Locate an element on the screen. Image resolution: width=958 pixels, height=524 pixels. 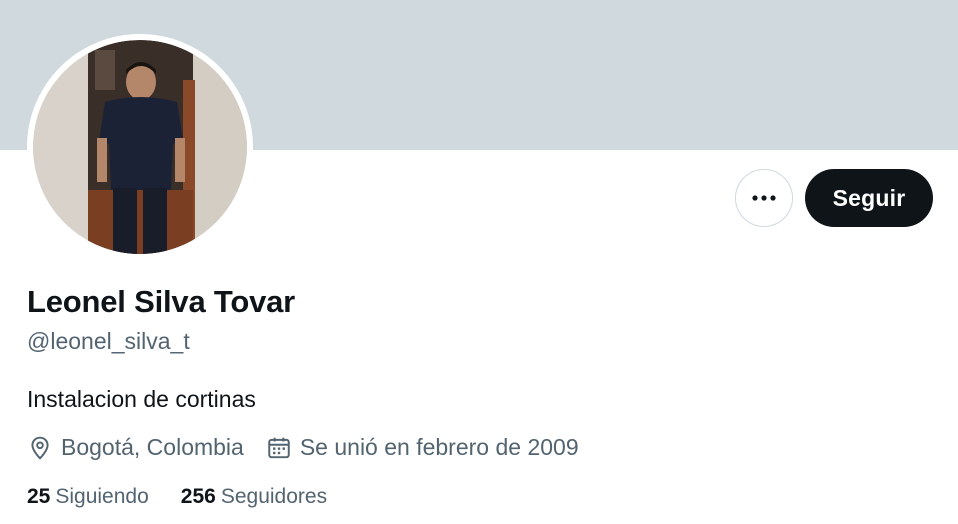
location-item: Bogotá, Colombia is located at coordinates (135, 447).